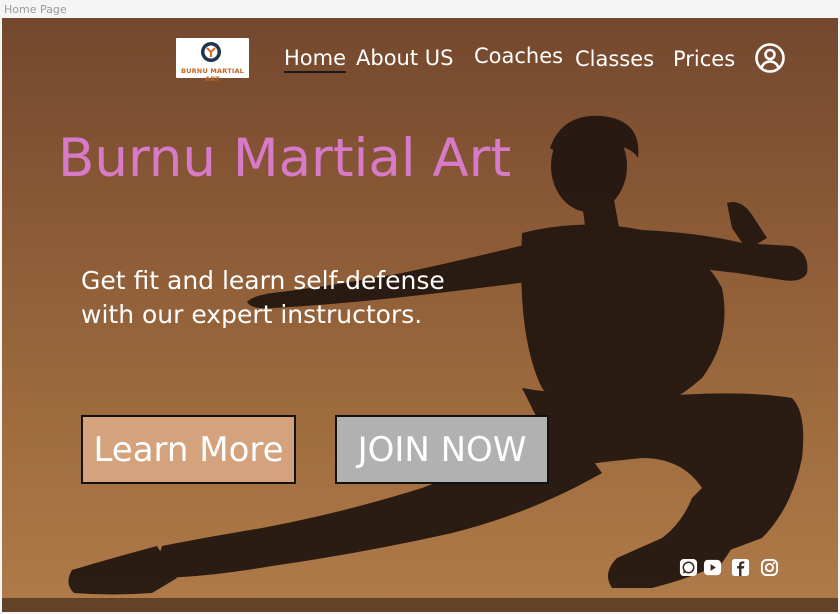 This screenshot has width=840, height=614. What do you see at coordinates (285, 158) in the screenshot?
I see `hero-title: Burnu Martial Art` at bounding box center [285, 158].